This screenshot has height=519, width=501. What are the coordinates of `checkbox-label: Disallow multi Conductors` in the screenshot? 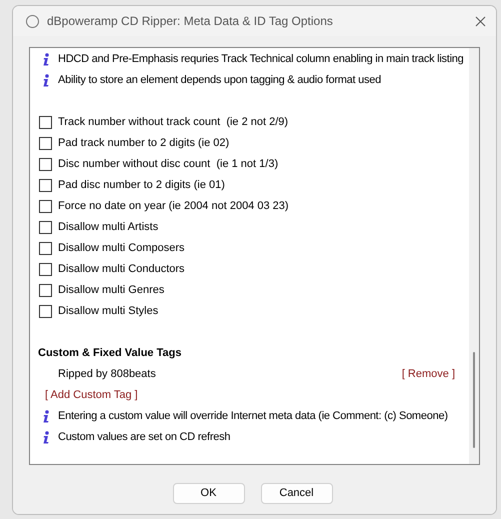 It's located at (121, 270).